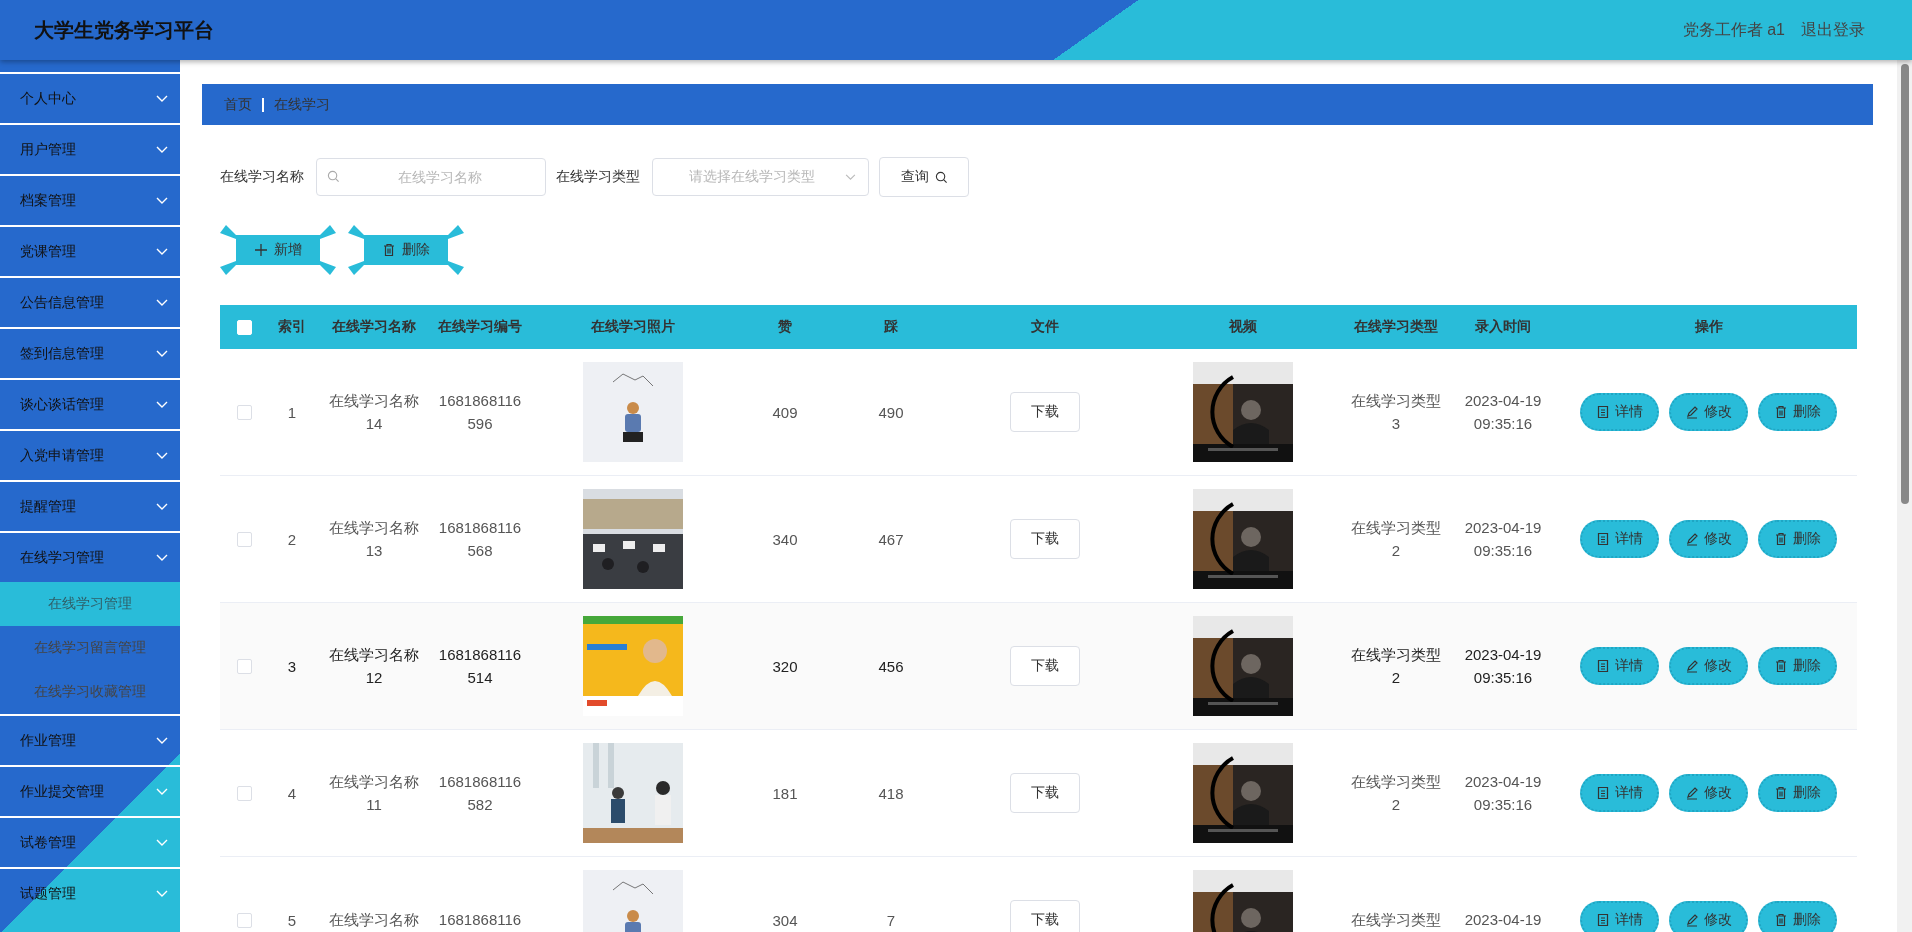 Image resolution: width=1912 pixels, height=932 pixels. Describe the element at coordinates (262, 177) in the screenshot. I see `field-label: 在线学习名称` at that location.